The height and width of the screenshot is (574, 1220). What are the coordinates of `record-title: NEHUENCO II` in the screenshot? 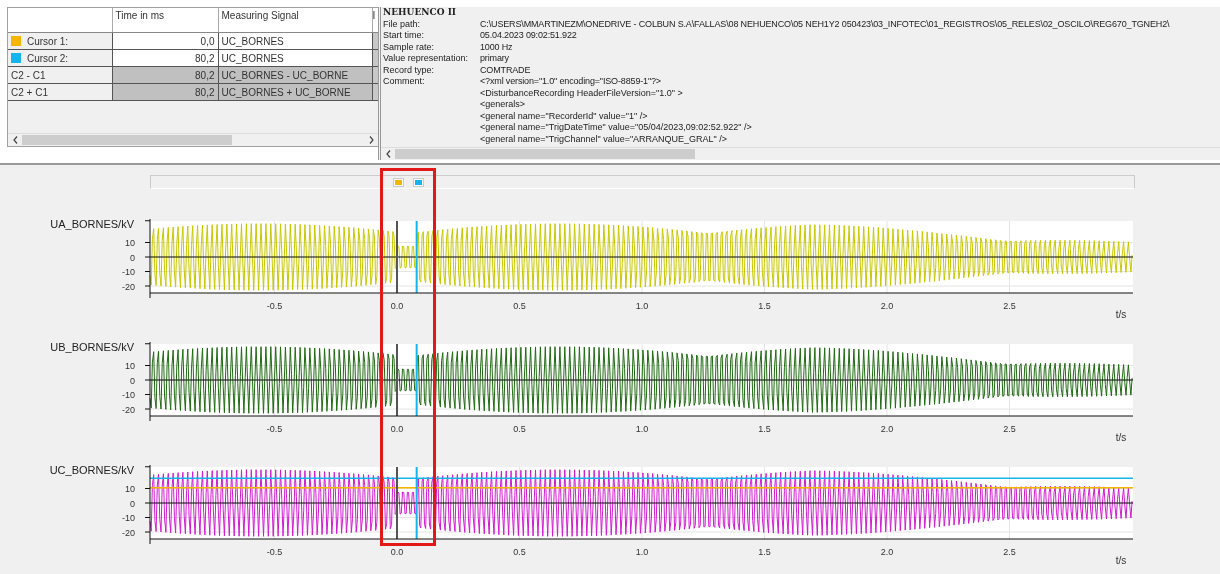 It's located at (420, 13).